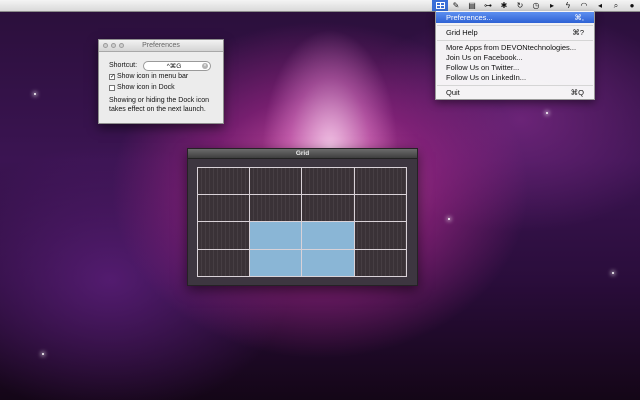  What do you see at coordinates (440, 5) in the screenshot?
I see `grid-menu-icon` at bounding box center [440, 5].